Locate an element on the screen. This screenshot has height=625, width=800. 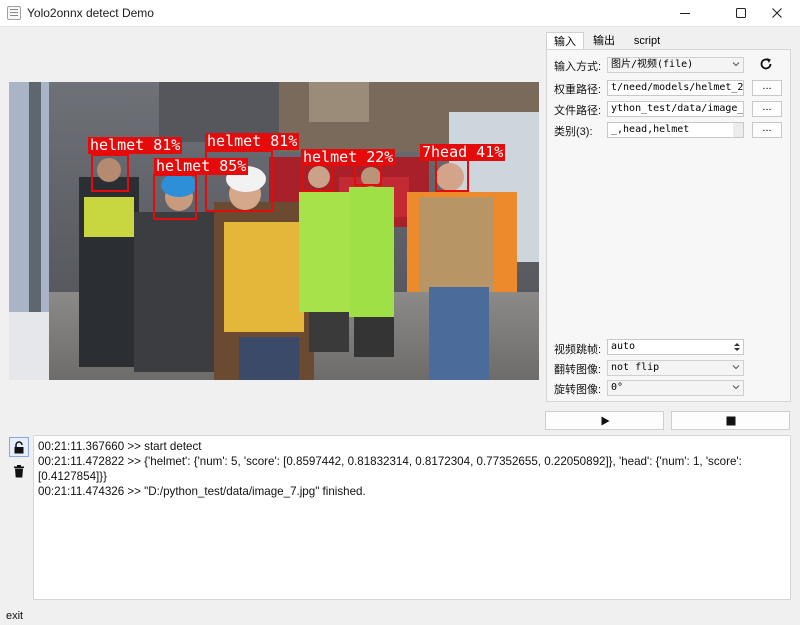
tab-output: 输出 is located at coordinates (604, 41).